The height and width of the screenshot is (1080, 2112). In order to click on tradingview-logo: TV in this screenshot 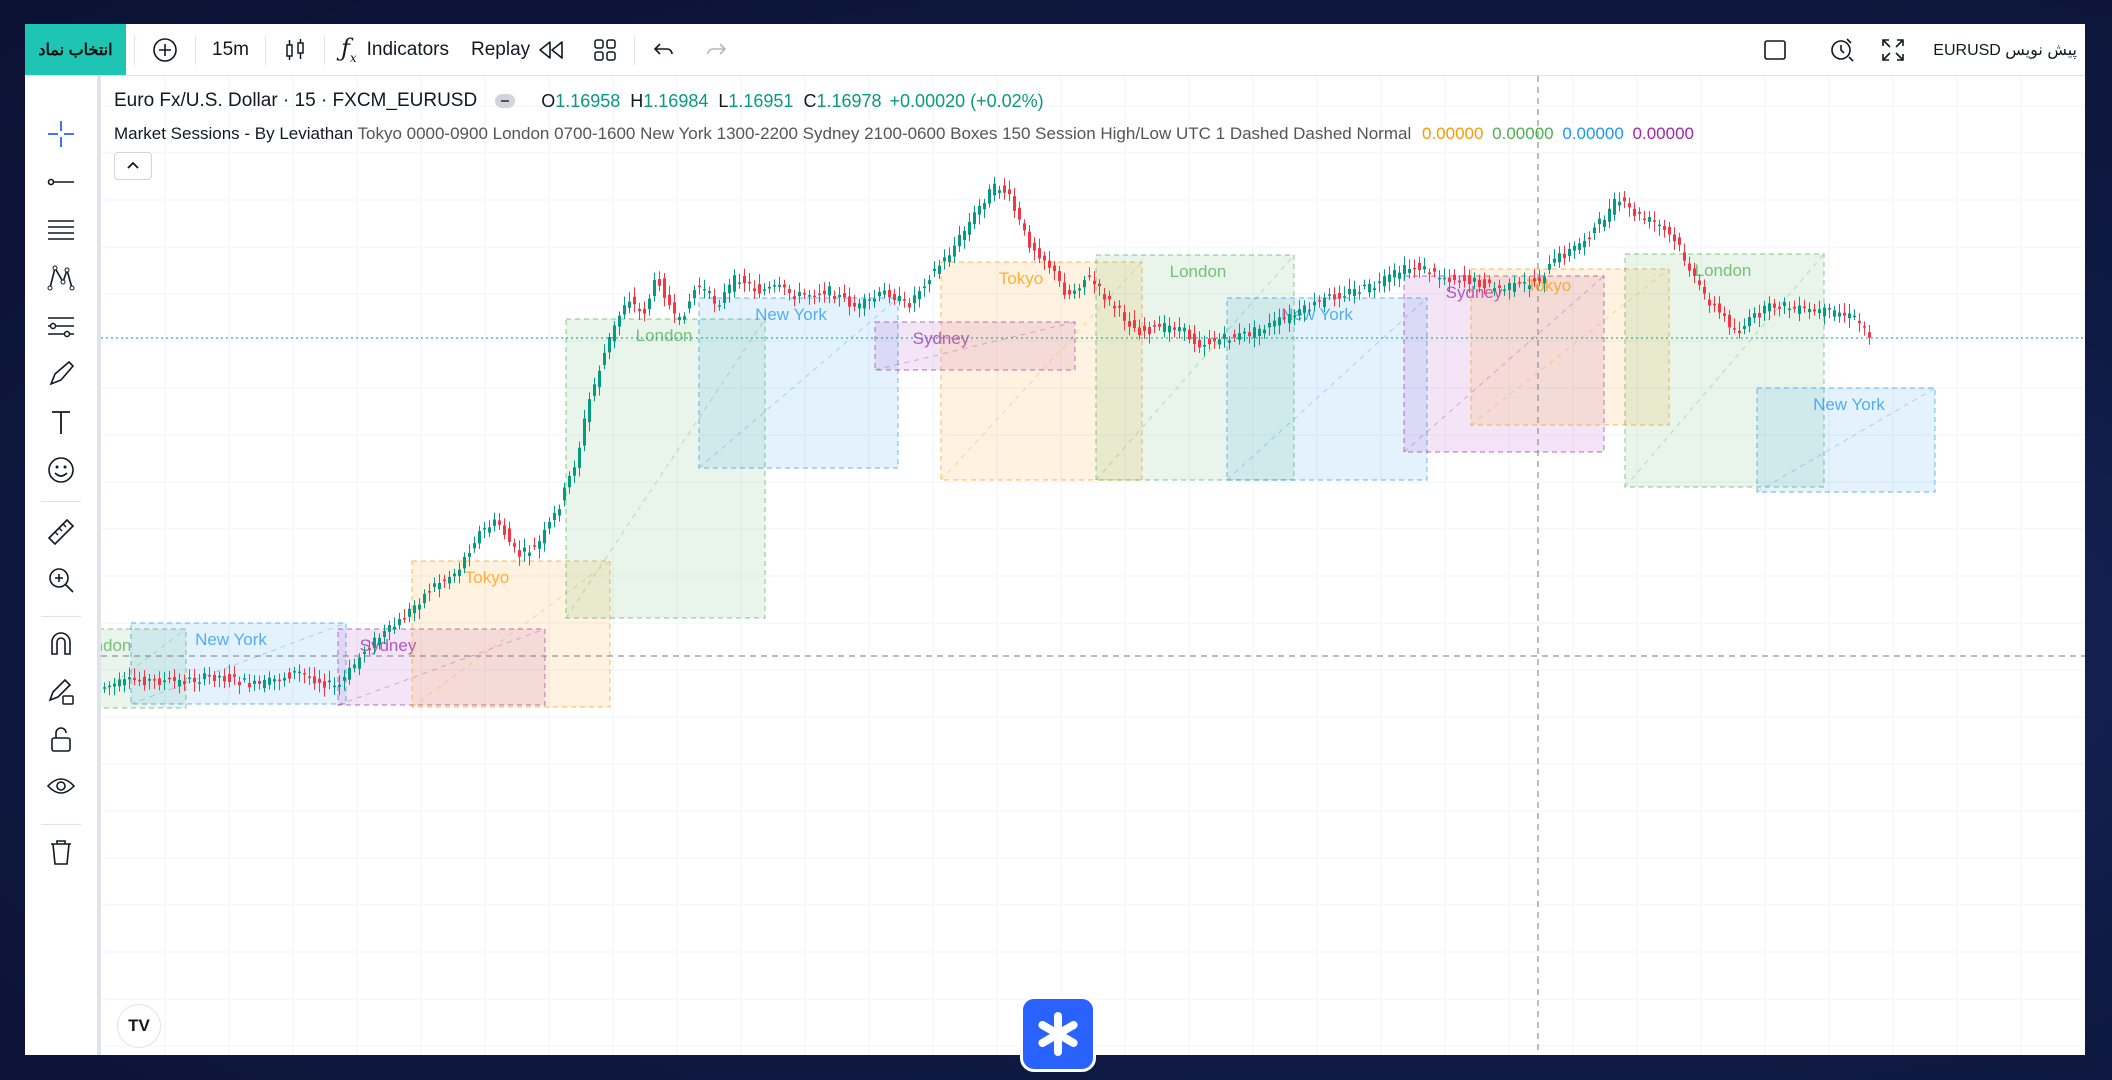, I will do `click(139, 1026)`.